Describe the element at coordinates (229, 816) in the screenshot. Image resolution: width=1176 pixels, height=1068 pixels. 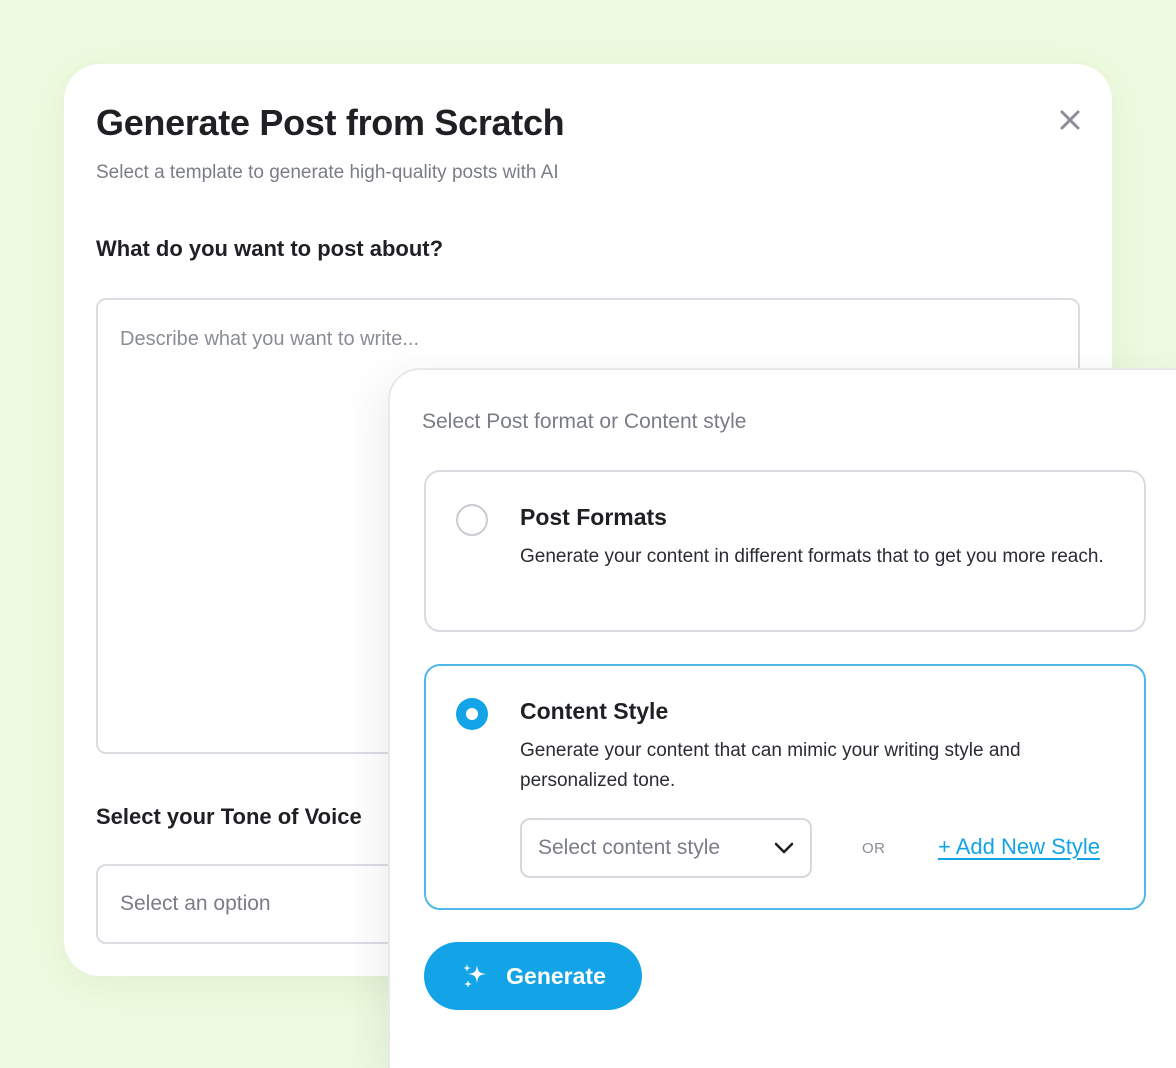
I see `tone-label: Select your Tone of Voice` at that location.